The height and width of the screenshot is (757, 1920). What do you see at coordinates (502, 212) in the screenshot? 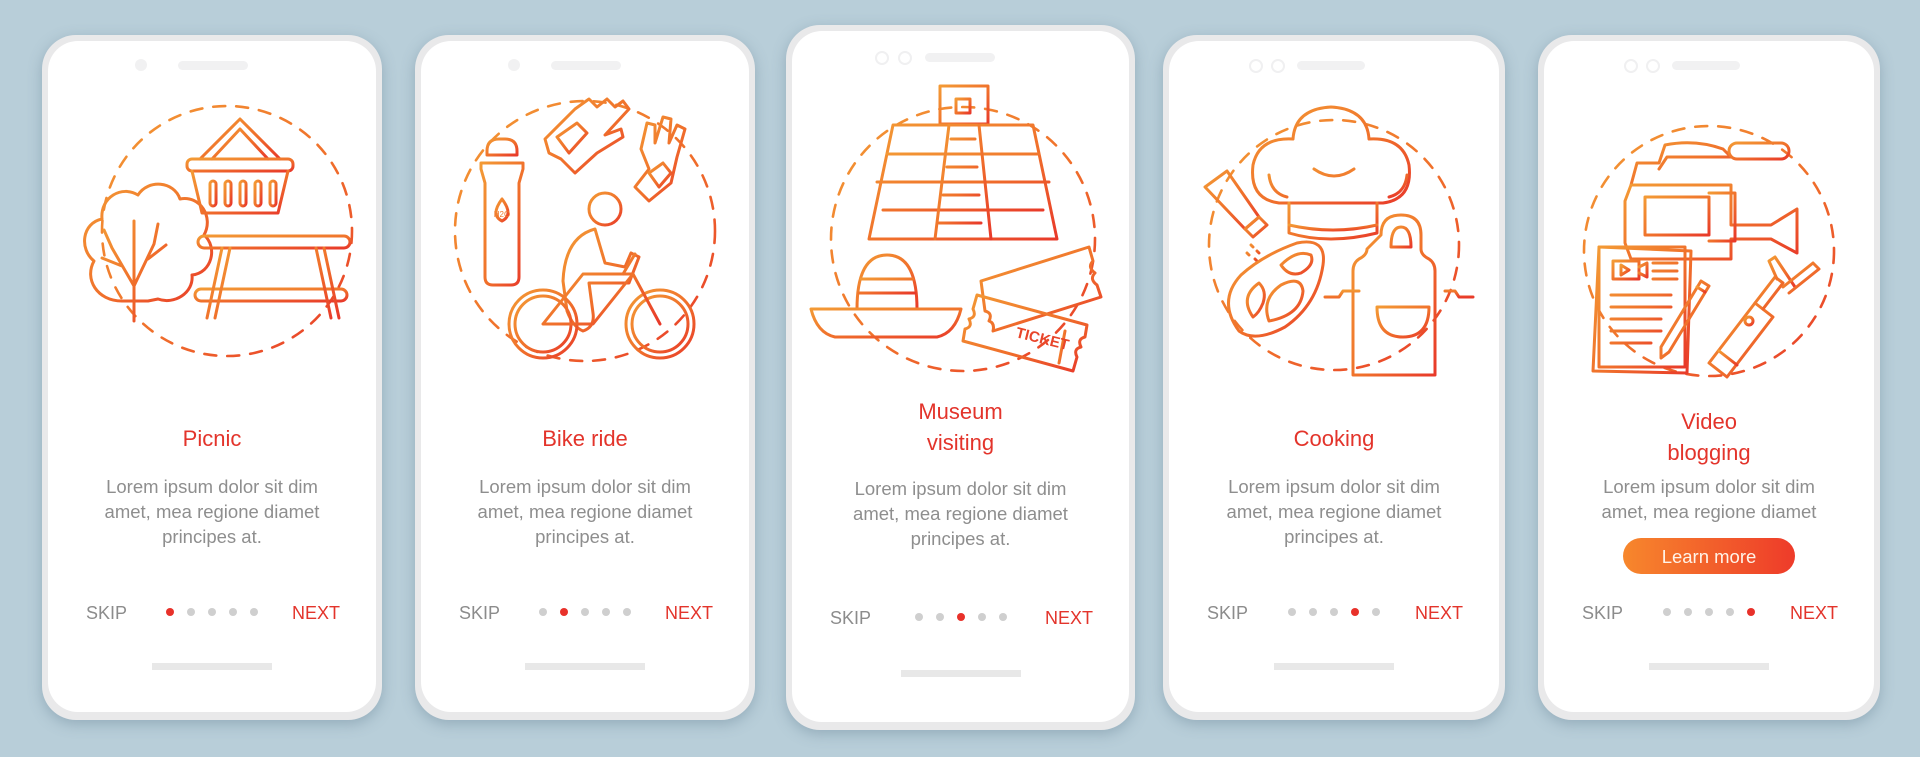
I see `water-bottle-icon: H2O` at bounding box center [502, 212].